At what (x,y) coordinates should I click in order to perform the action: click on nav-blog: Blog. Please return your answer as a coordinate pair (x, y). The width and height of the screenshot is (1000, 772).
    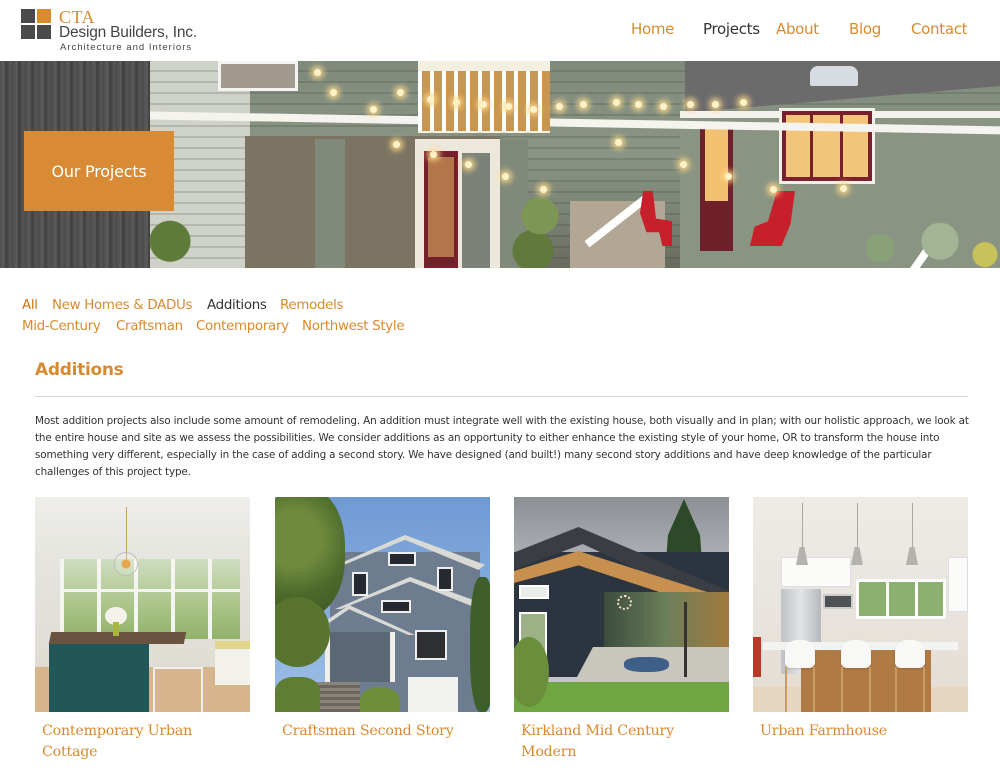
    Looking at the image, I should click on (865, 29).